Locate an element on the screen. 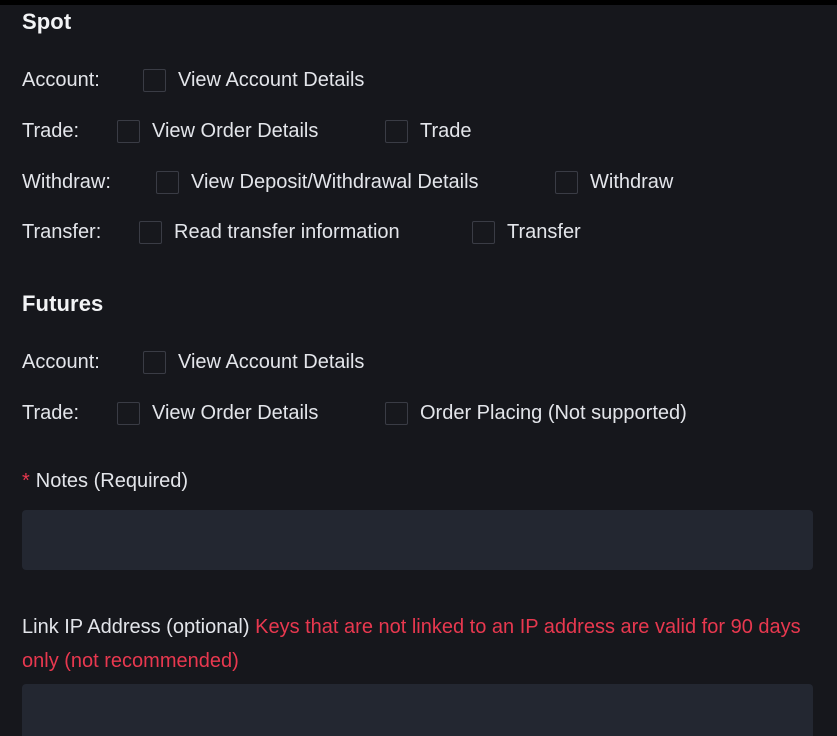 The image size is (837, 736). spot-withdraw-checkbox is located at coordinates (566, 182).